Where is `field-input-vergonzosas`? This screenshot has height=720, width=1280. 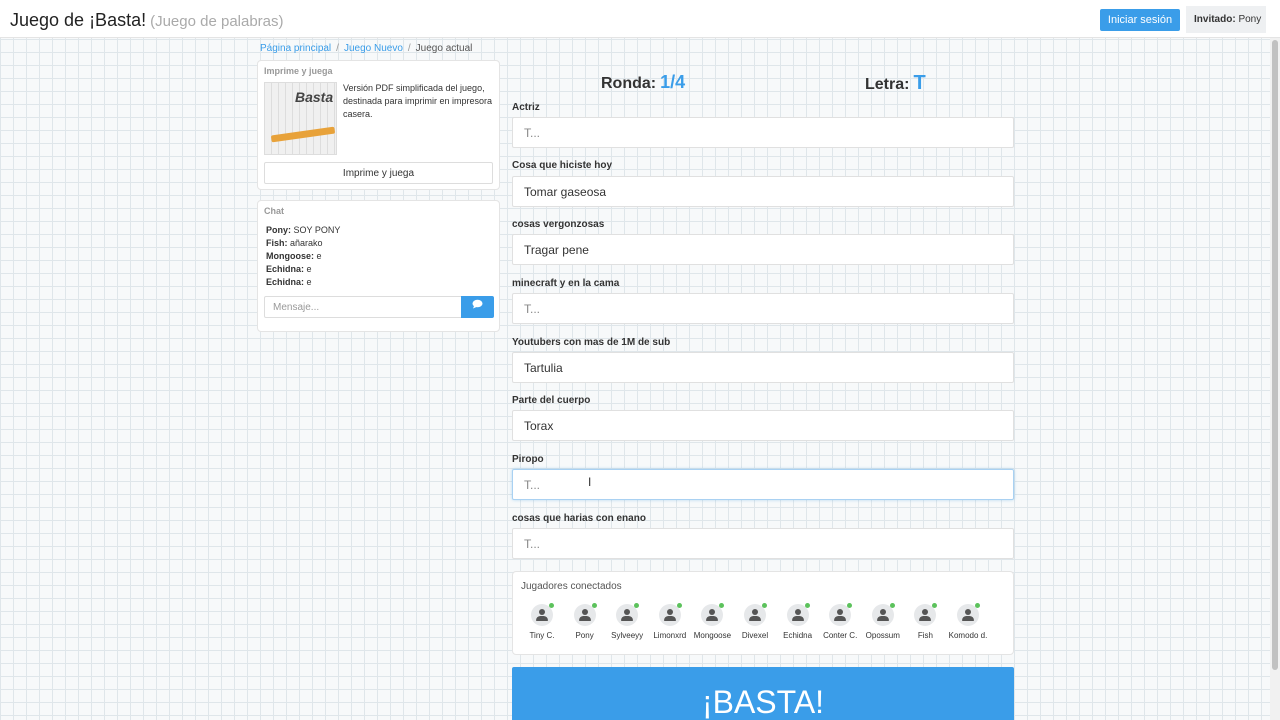 field-input-vergonzosas is located at coordinates (763, 249).